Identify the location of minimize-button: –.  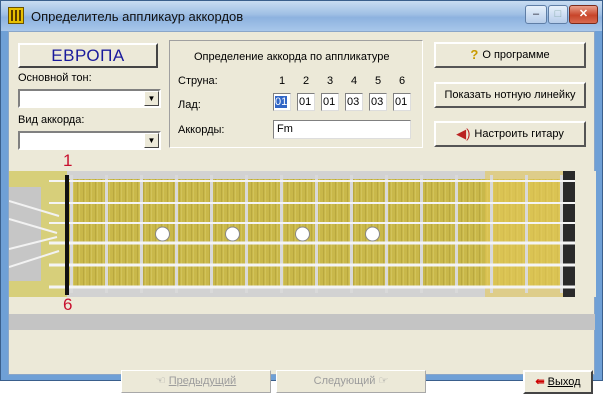
(536, 14).